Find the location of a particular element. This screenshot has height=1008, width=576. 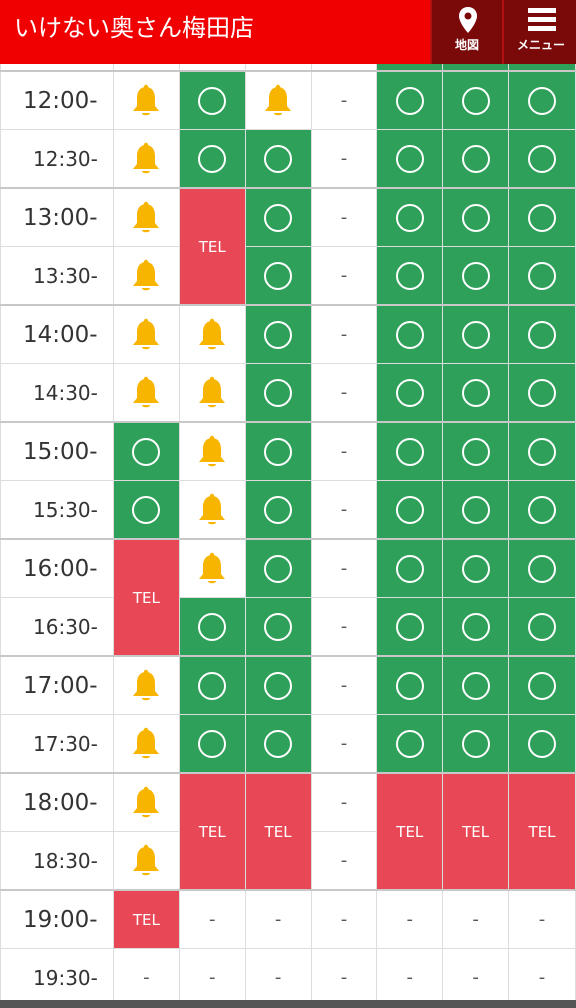

table-row: 19:30- - - - - - - - is located at coordinates (288, 977).